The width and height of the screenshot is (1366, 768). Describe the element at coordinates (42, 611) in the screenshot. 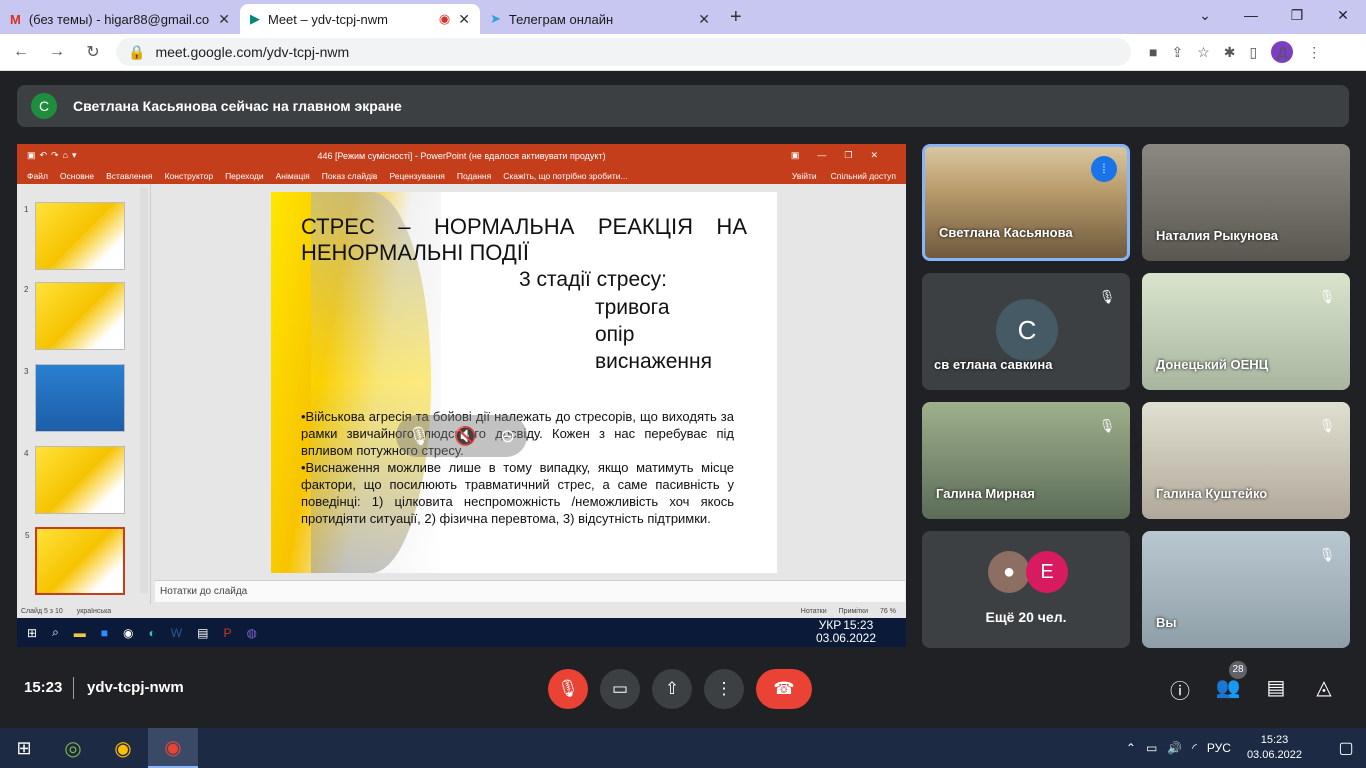

I see `slide-counter: Слайд 5 з 10` at that location.